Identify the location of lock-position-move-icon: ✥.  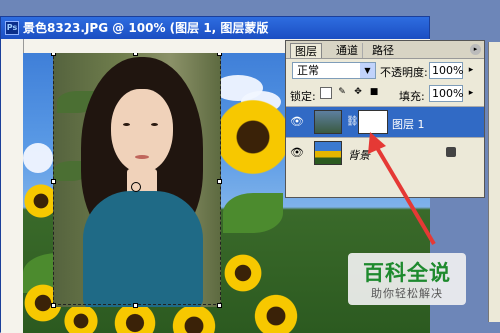
(358, 93).